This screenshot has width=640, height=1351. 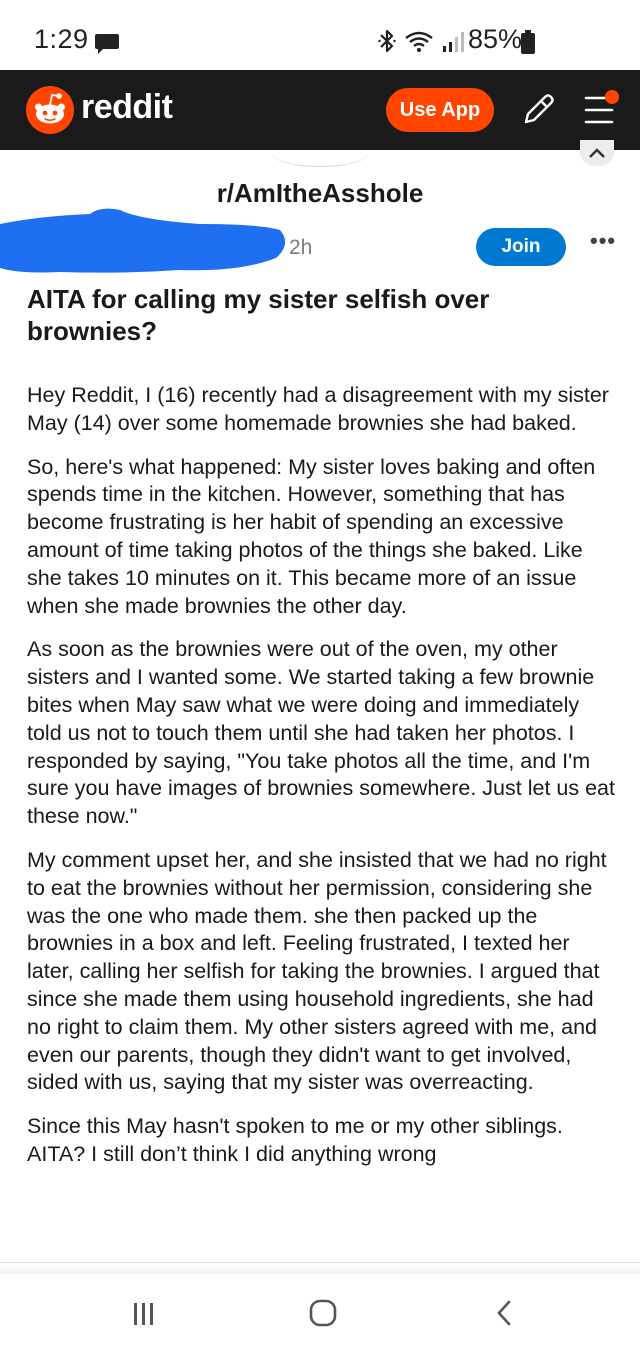 What do you see at coordinates (144, 1316) in the screenshot?
I see `recents-icon` at bounding box center [144, 1316].